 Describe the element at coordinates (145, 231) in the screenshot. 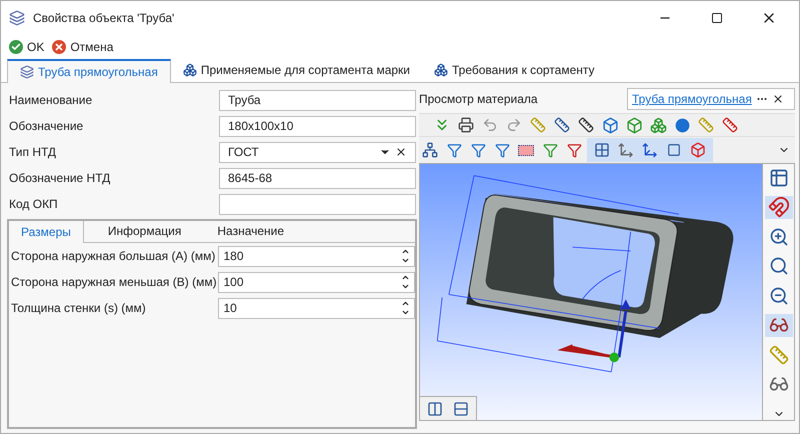

I see `tab: Информация` at that location.